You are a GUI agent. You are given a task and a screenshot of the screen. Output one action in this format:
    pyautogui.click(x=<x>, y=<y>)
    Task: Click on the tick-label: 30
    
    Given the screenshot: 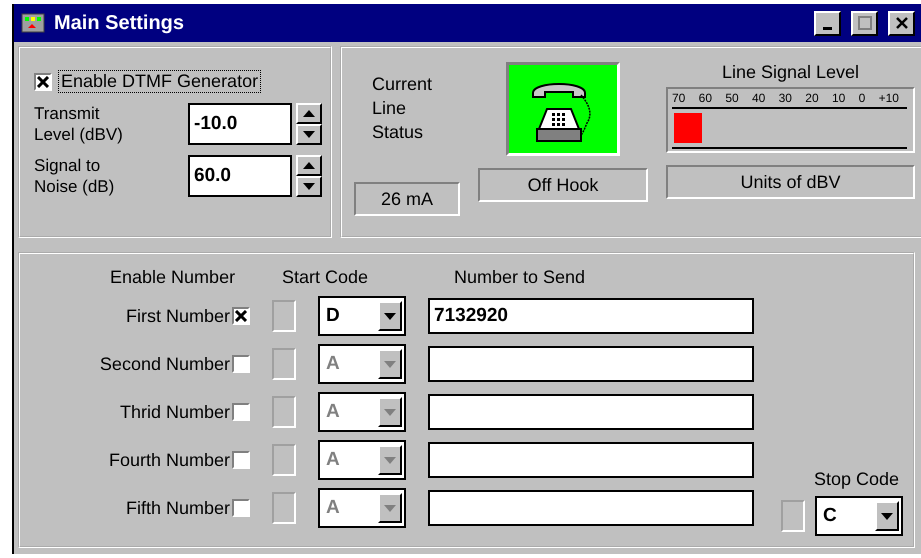 What is the action you would take?
    pyautogui.click(x=785, y=98)
    